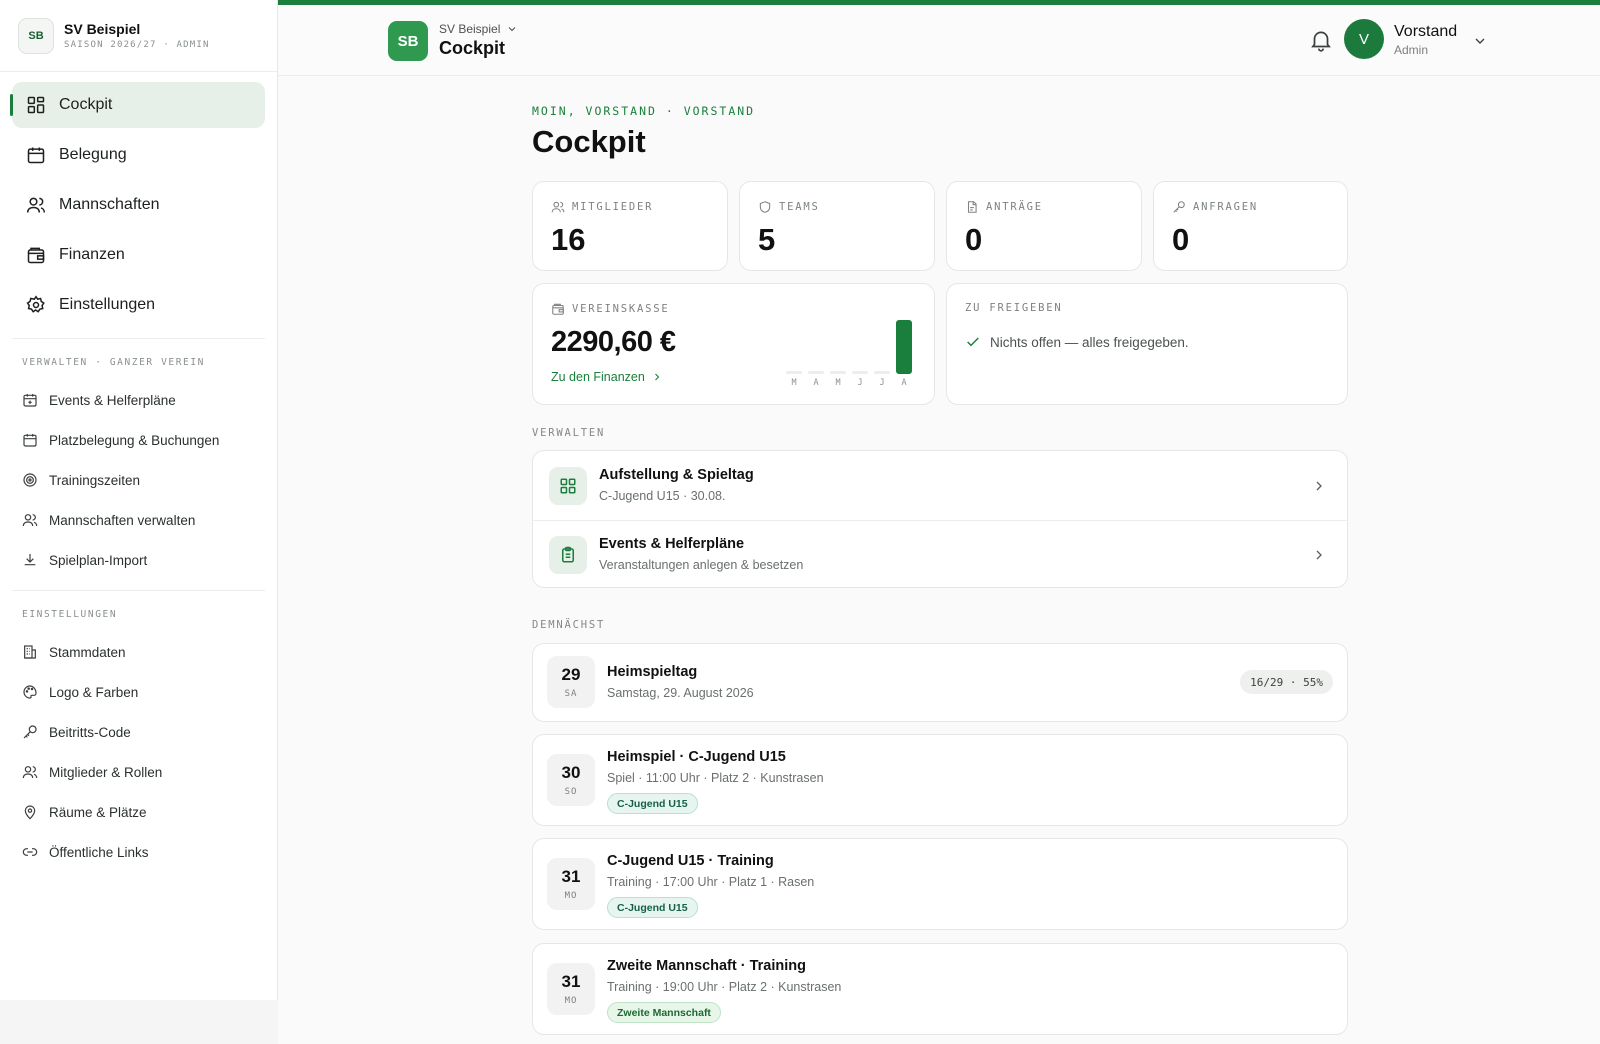 The height and width of the screenshot is (1044, 1600). Describe the element at coordinates (1044, 226) in the screenshot. I see `stat-card-antraege: ANTRÄGE 0` at that location.